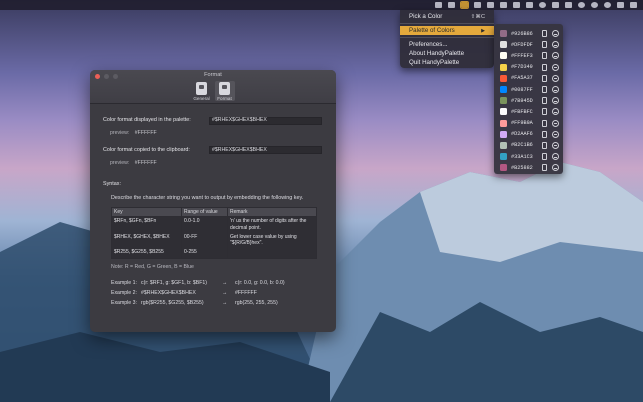 This screenshot has width=643, height=402. I want to click on palette-row: #B25882, so click(528, 167).